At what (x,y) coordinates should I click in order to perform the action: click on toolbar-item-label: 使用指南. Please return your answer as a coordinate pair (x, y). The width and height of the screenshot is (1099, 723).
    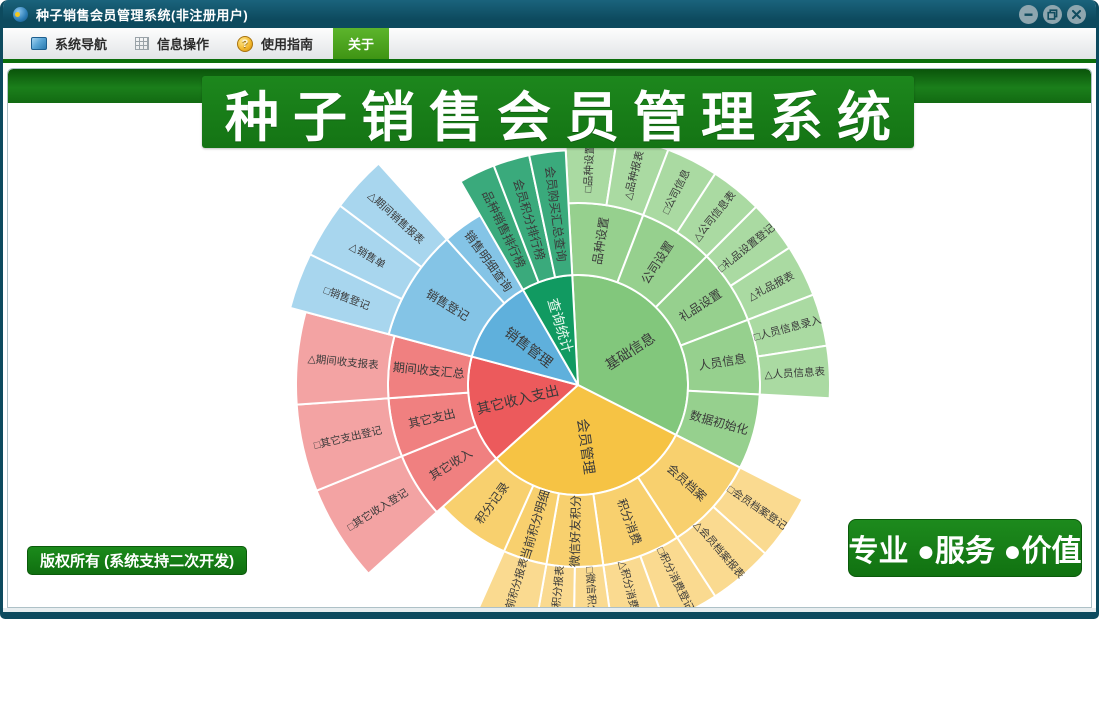
    Looking at the image, I should click on (287, 44).